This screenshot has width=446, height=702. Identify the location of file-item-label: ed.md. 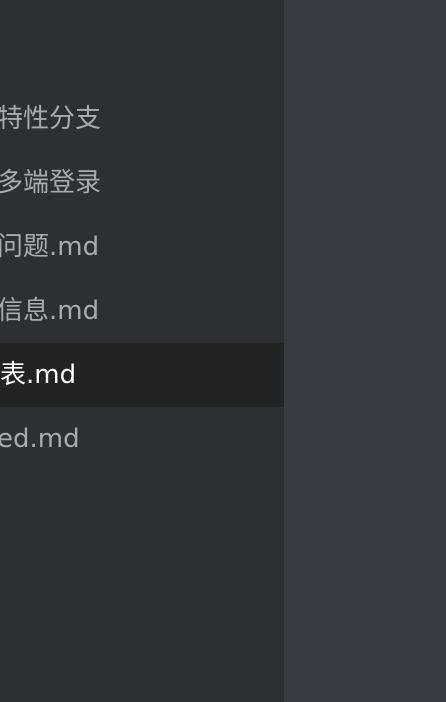
(40, 439).